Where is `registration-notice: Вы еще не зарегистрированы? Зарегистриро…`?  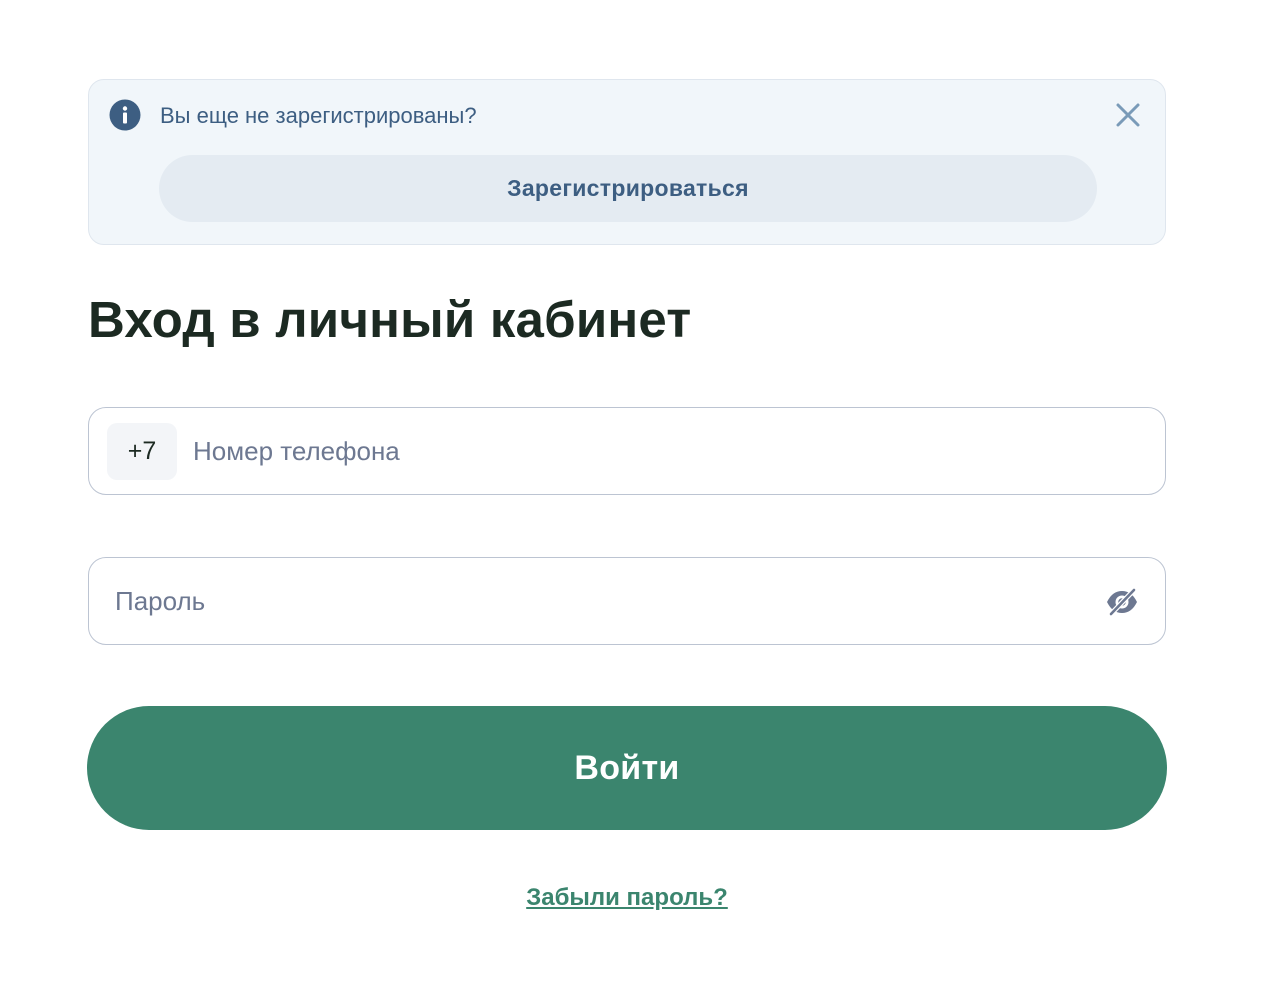
registration-notice: Вы еще не зарегистрированы? Зарегистриро… is located at coordinates (627, 162).